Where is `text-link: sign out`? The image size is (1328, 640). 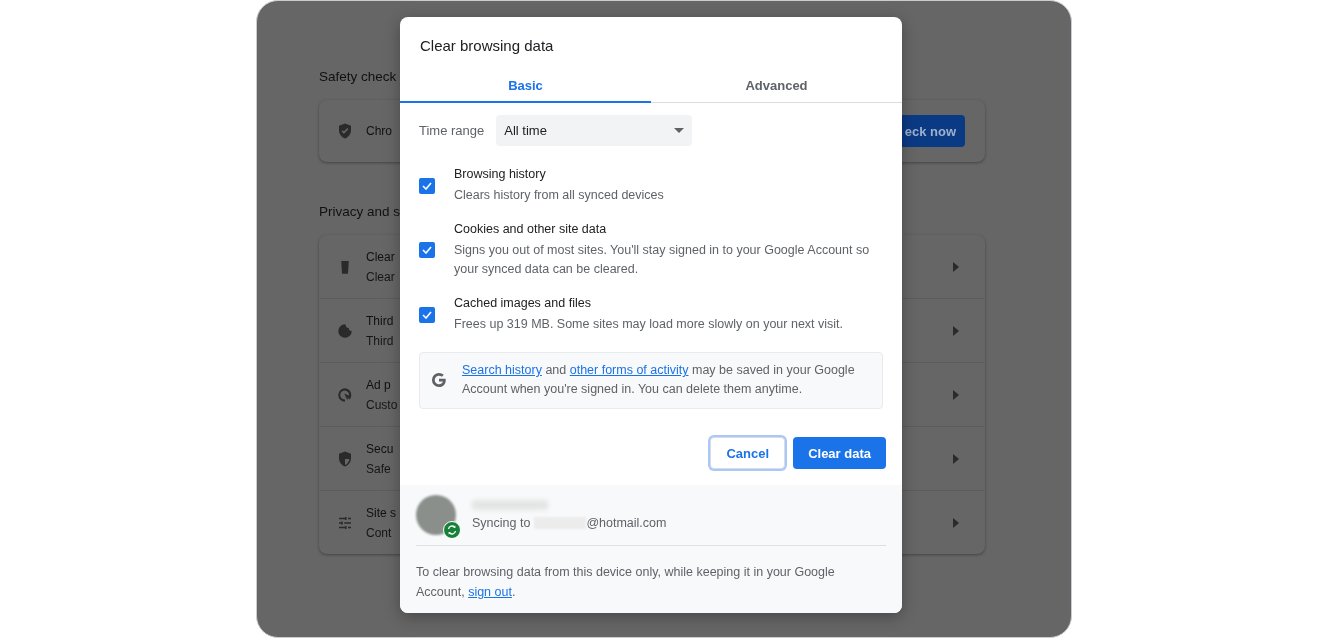 text-link: sign out is located at coordinates (490, 592).